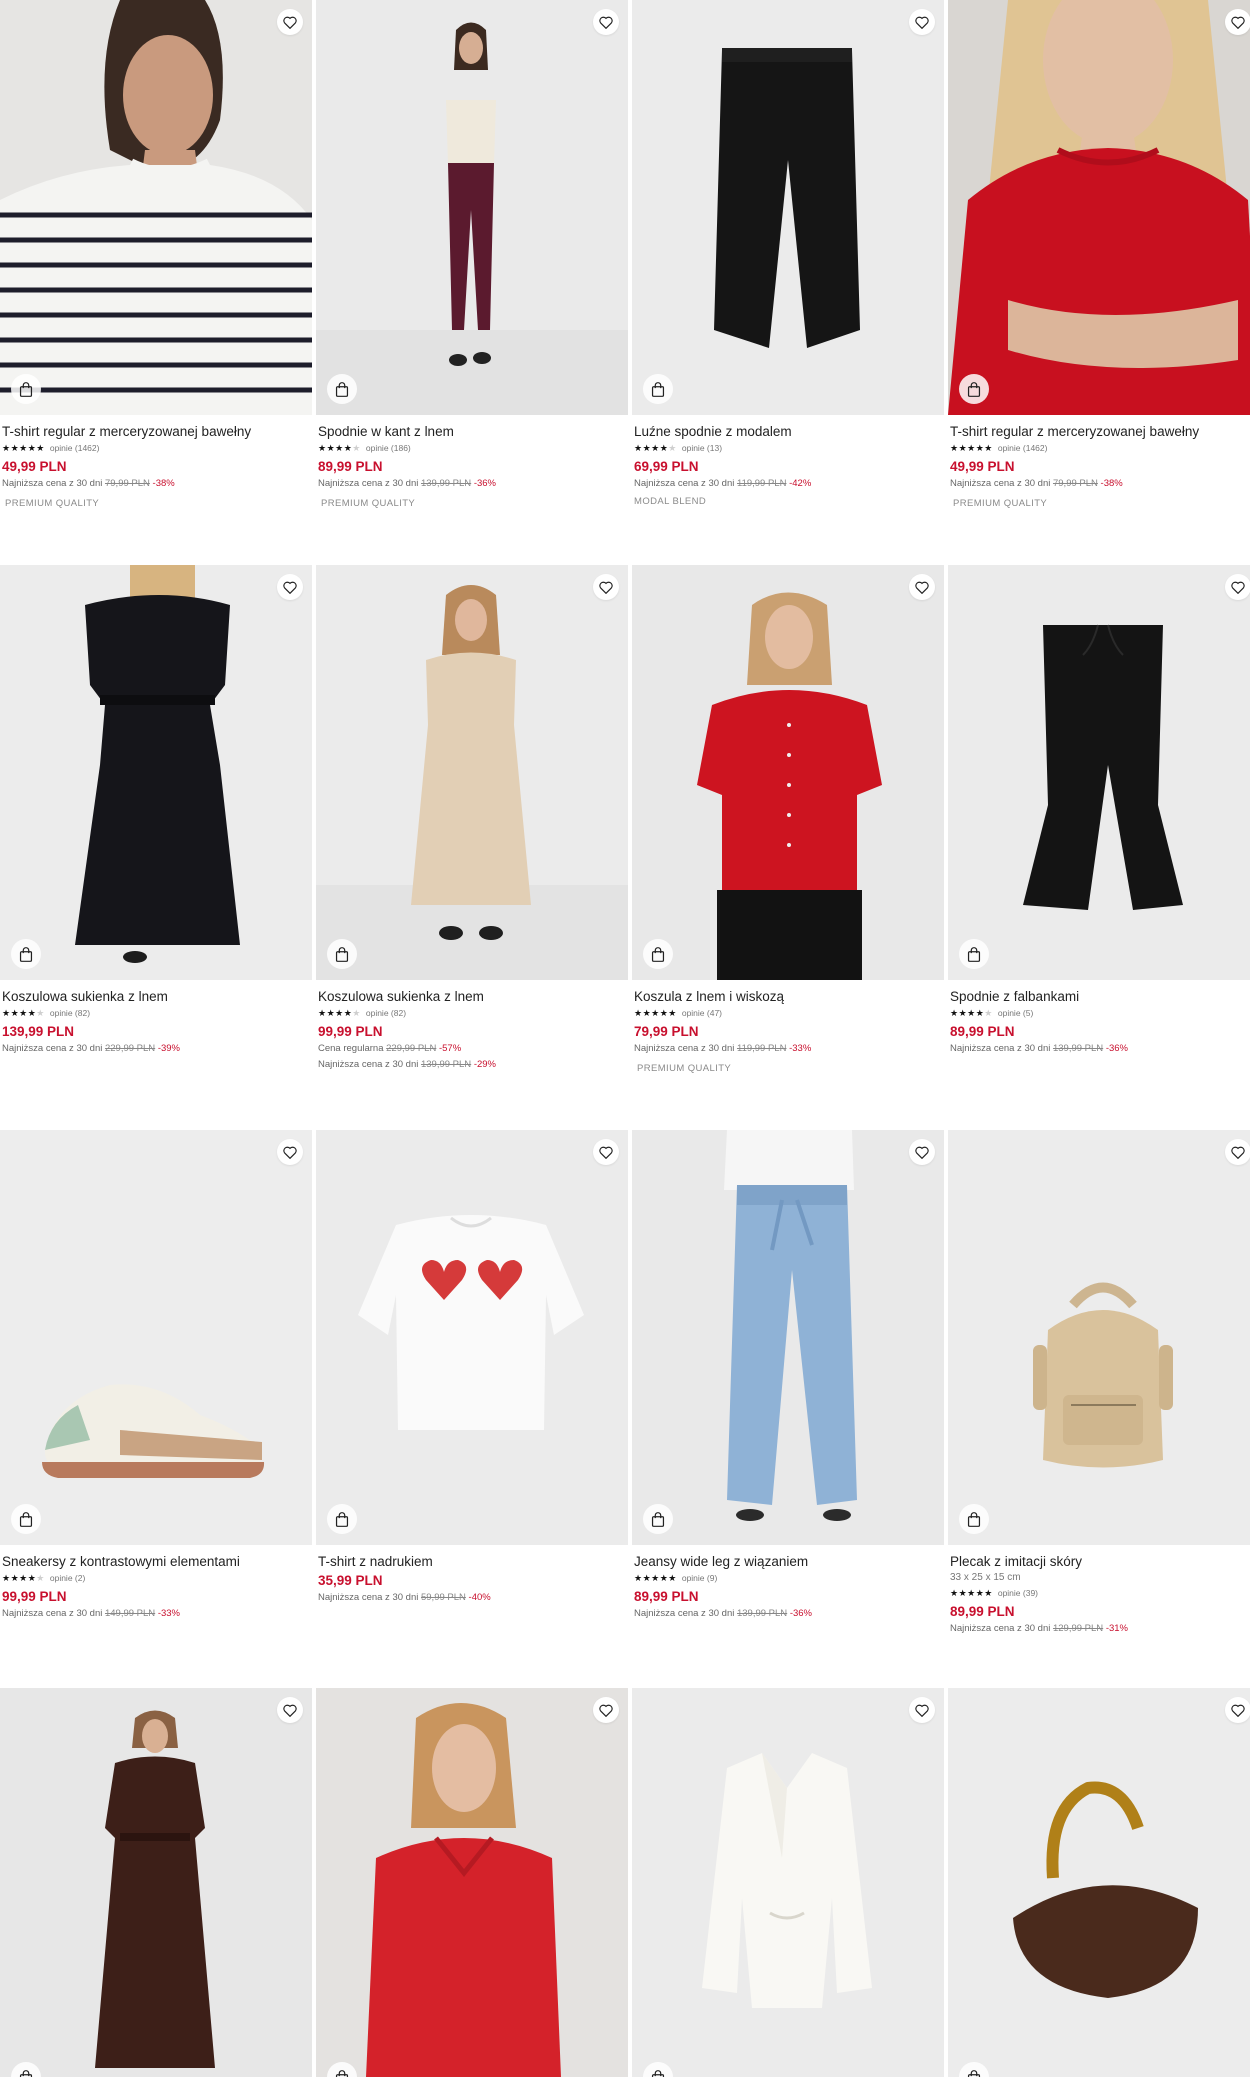  Describe the element at coordinates (684, 1068) in the screenshot. I see `product-tag: PREMIUM QUALITY` at that location.